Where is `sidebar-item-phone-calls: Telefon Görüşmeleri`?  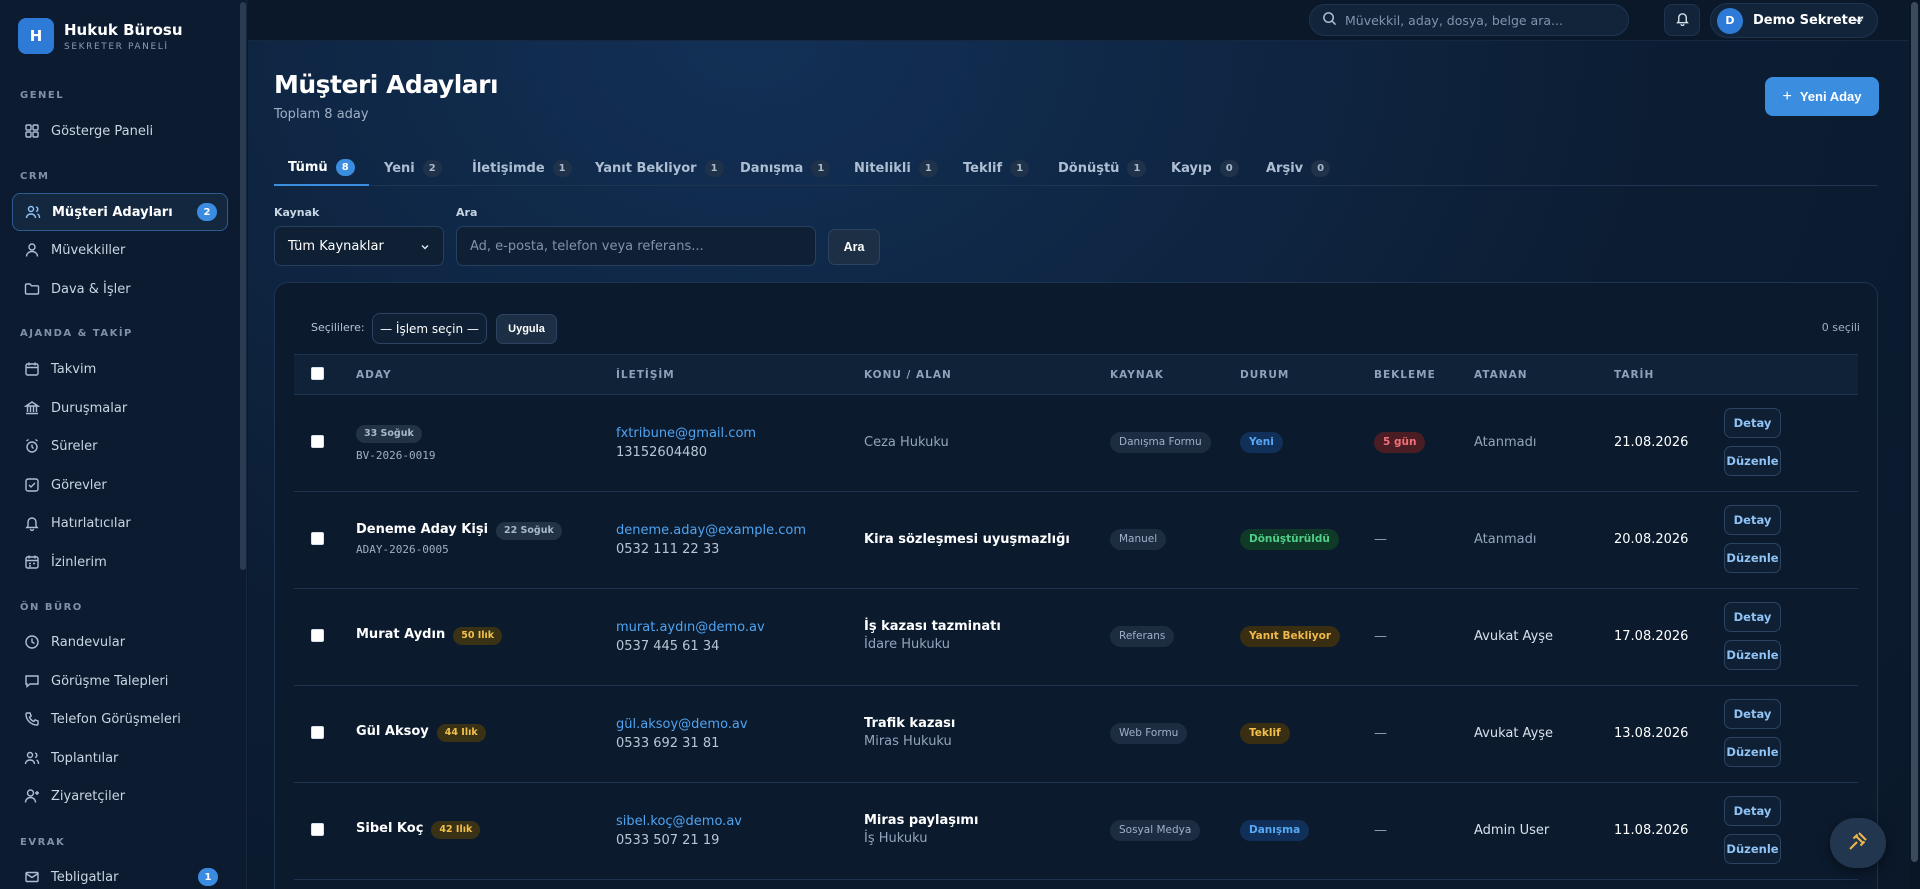 sidebar-item-phone-calls: Telefon Görüşmeleri is located at coordinates (120, 719).